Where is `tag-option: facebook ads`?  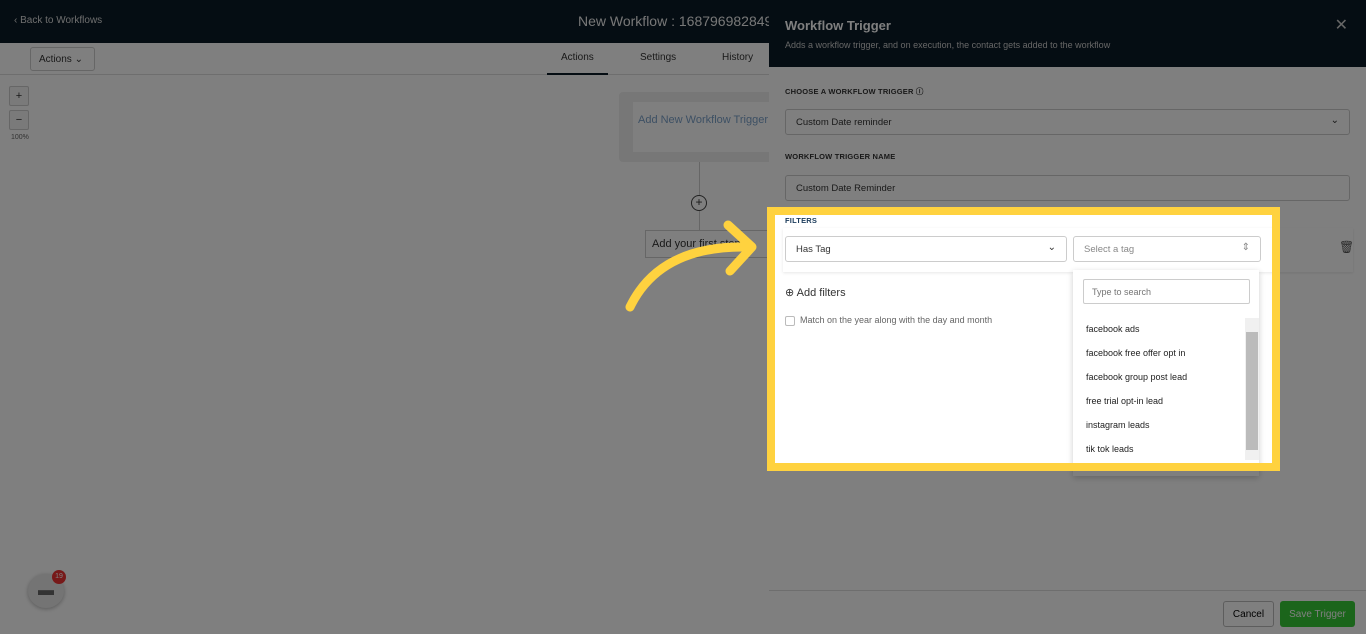
tag-option: facebook ads is located at coordinates (1136, 336).